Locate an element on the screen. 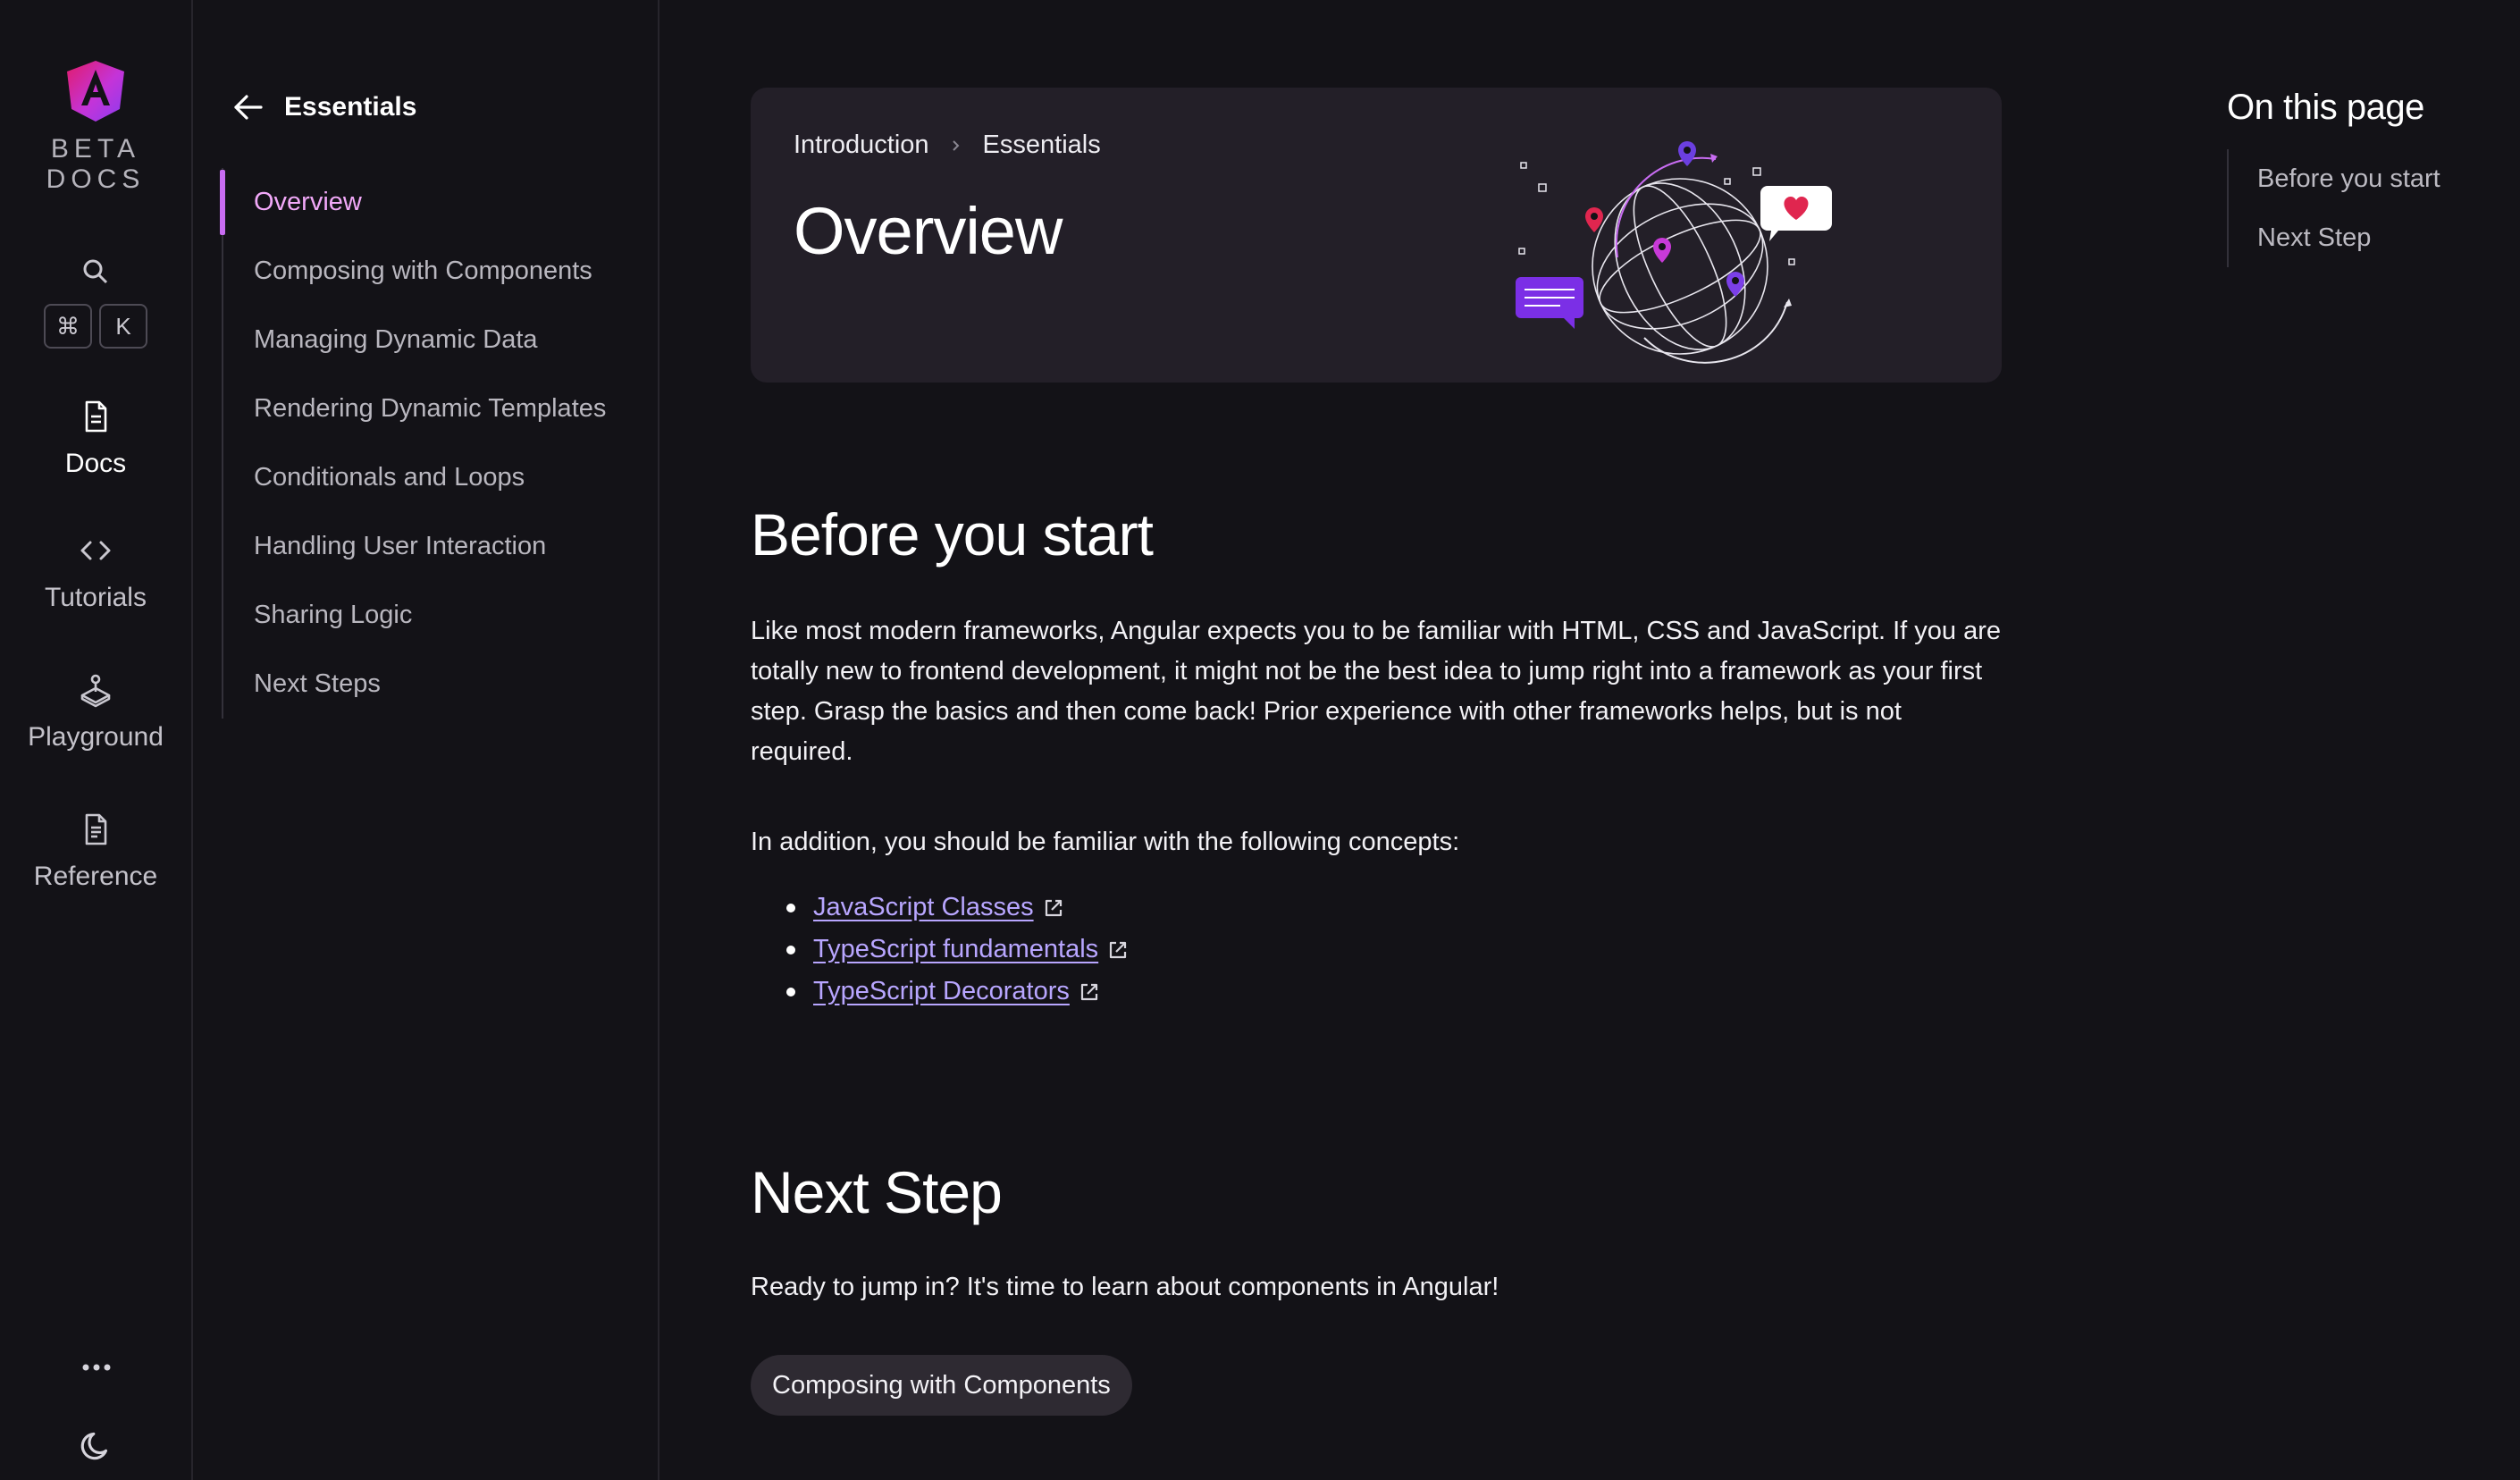 This screenshot has width=2520, height=1480. nav-item-overview: Overview is located at coordinates (431, 202).